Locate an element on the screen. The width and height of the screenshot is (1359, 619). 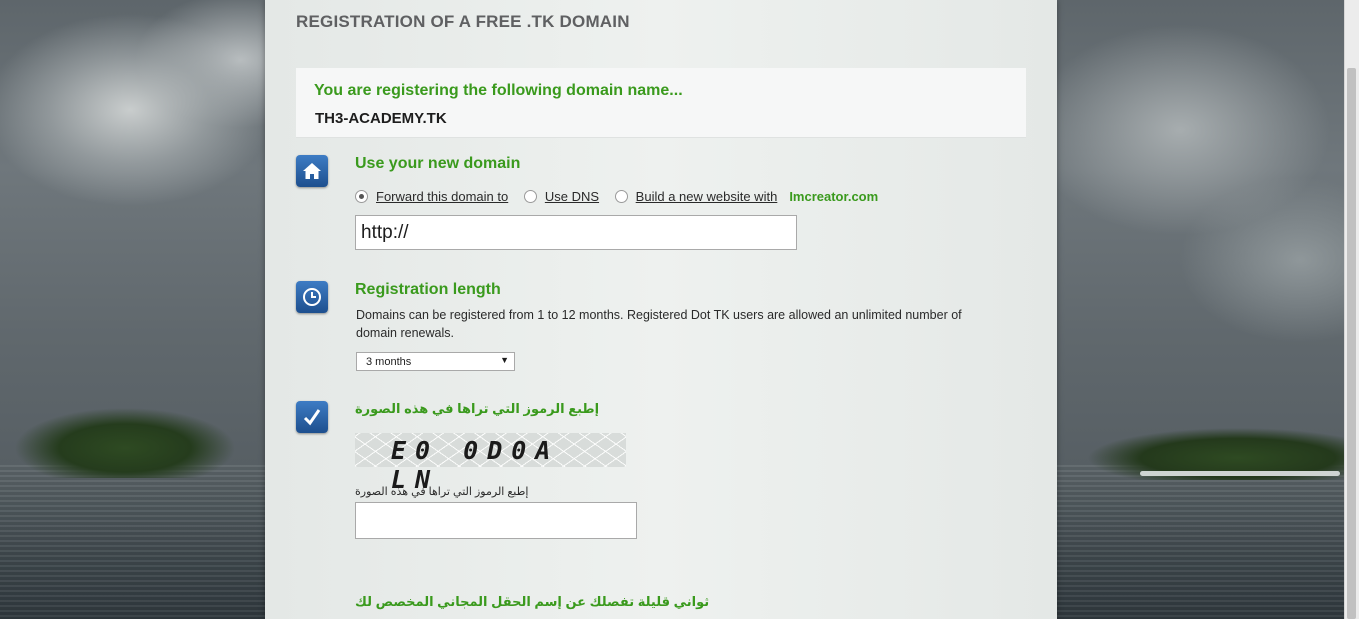
scrollbar-thumb is located at coordinates (1351, 343).